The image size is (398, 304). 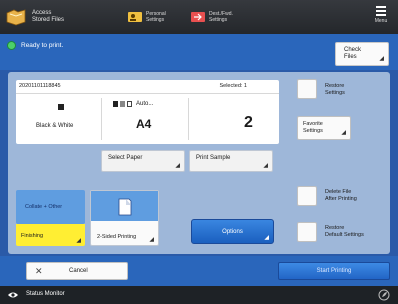 I want to click on ready-indicator-icon, so click(x=11, y=45).